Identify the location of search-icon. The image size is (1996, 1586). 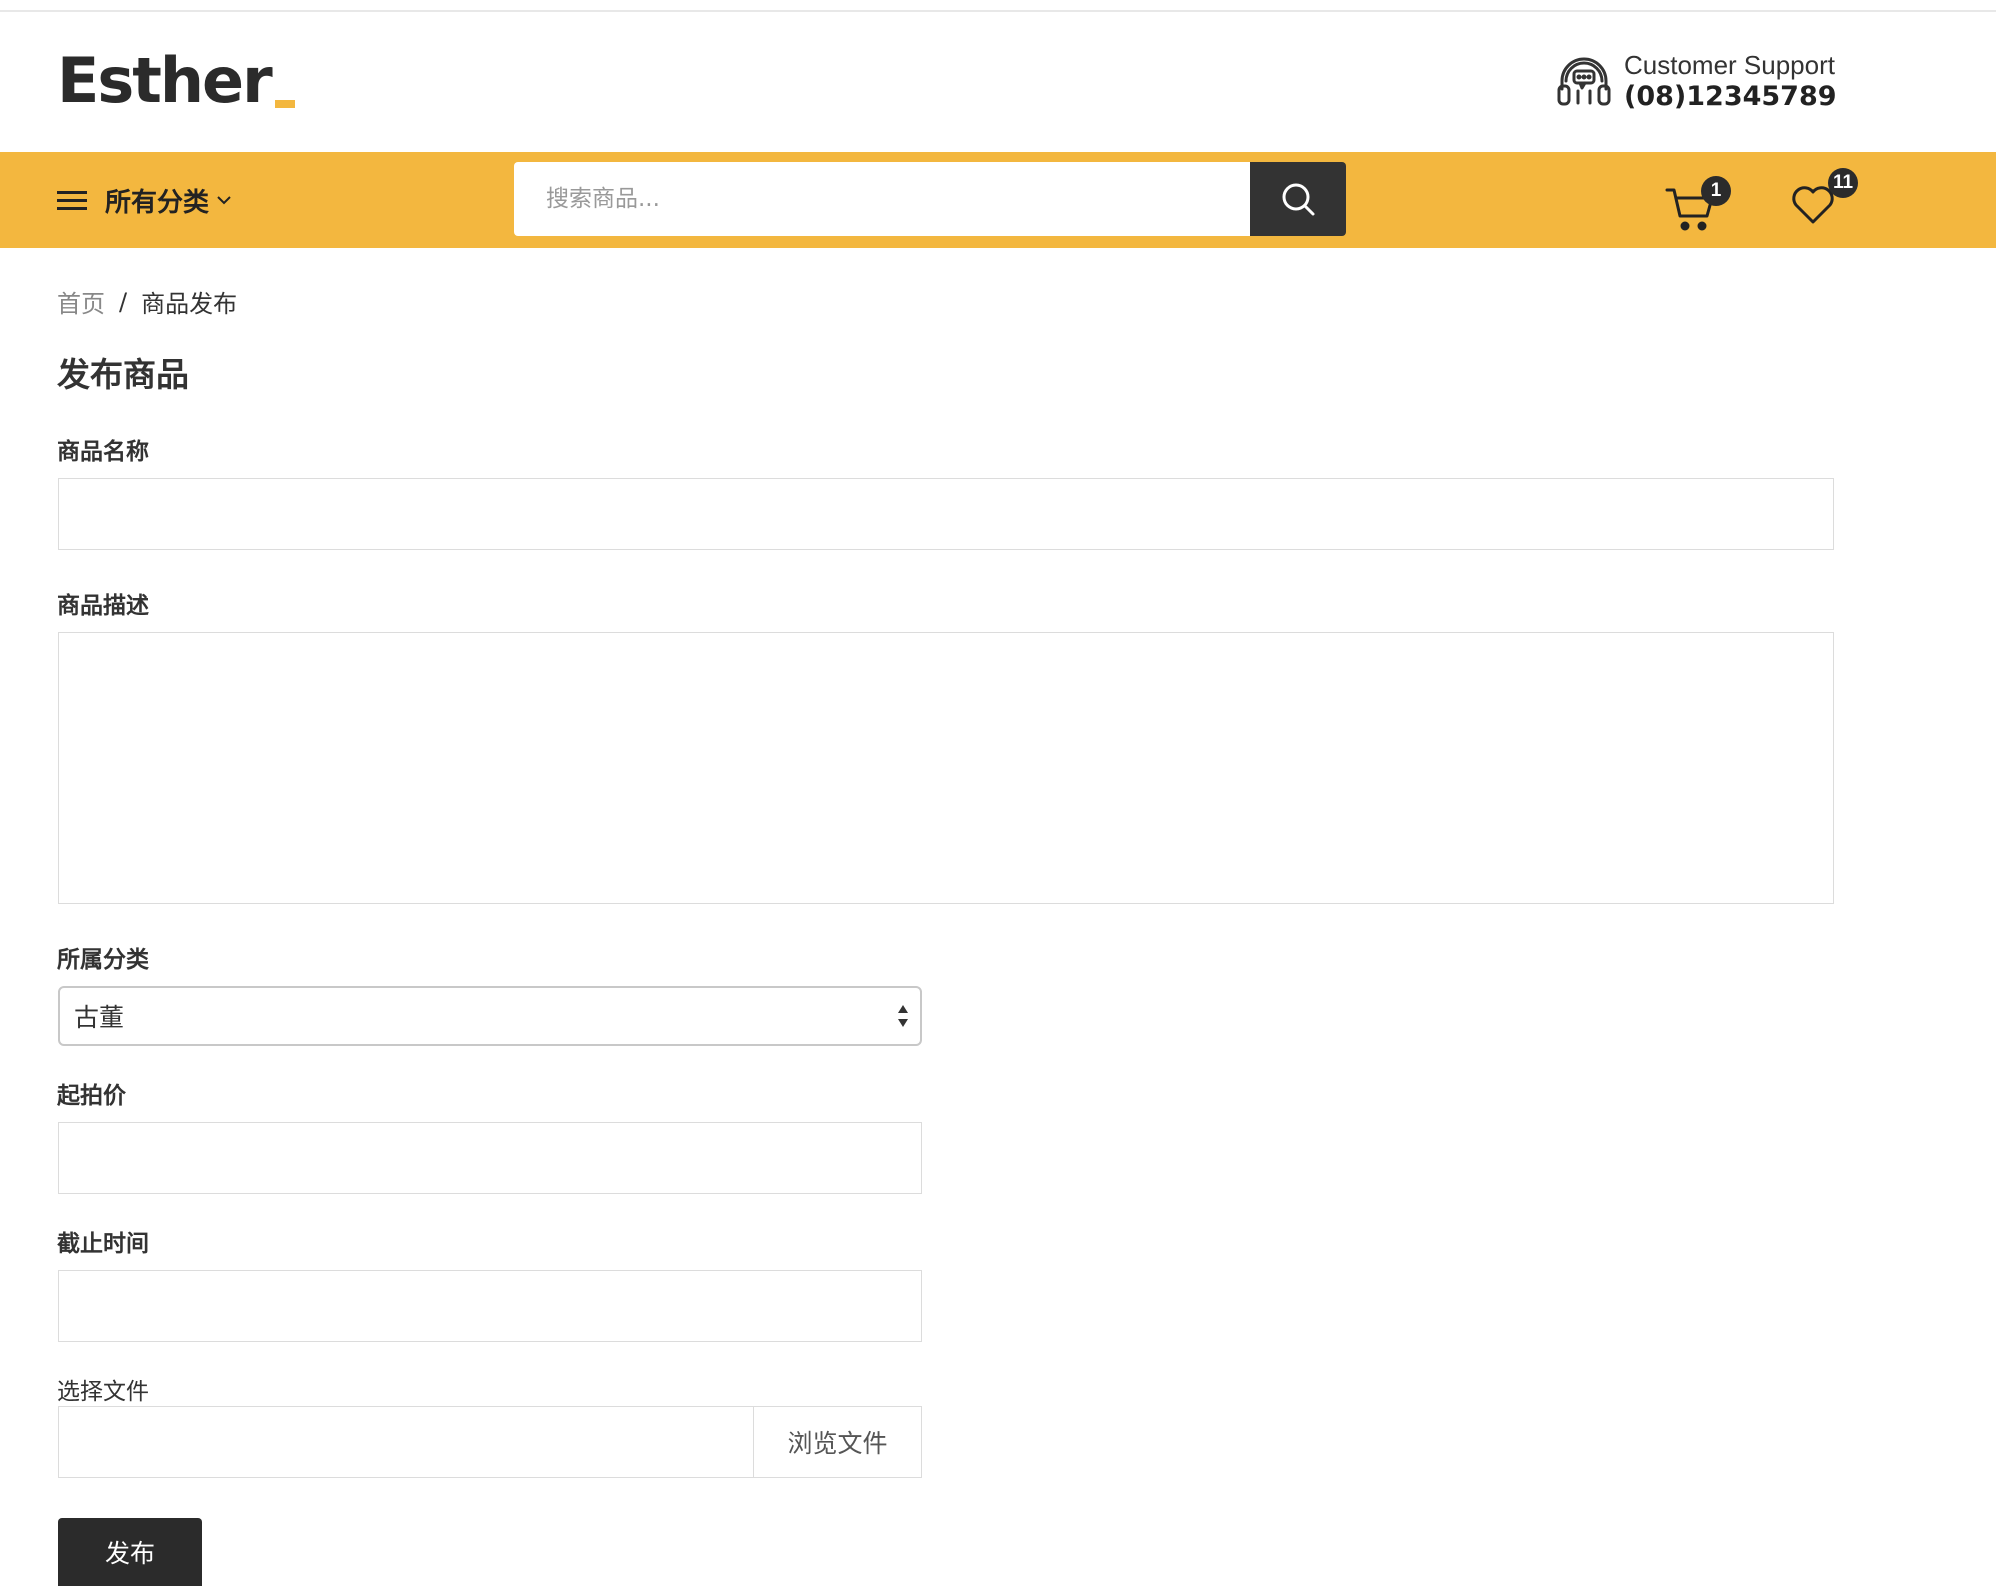
(1298, 199).